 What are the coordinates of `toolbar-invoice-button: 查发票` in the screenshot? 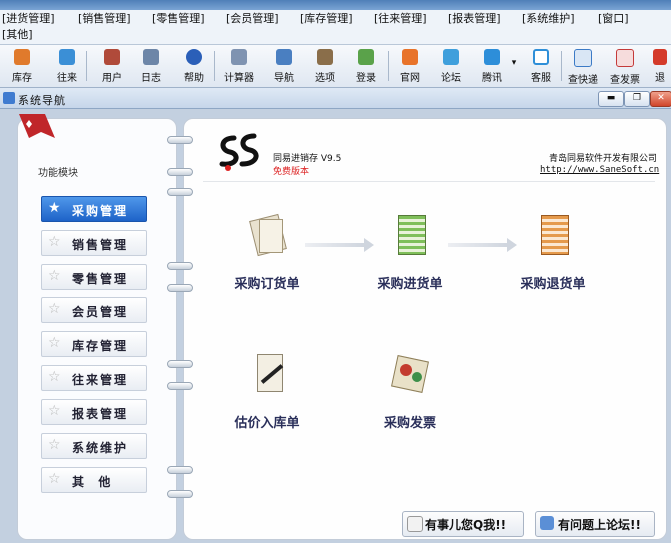 It's located at (625, 67).